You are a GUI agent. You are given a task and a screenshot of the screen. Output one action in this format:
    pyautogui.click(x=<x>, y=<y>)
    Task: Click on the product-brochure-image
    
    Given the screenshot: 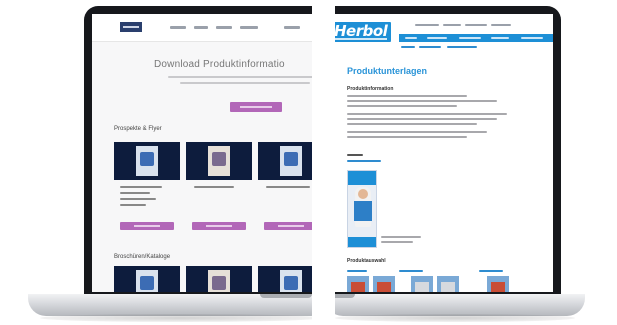 What is the action you would take?
    pyautogui.click(x=362, y=209)
    